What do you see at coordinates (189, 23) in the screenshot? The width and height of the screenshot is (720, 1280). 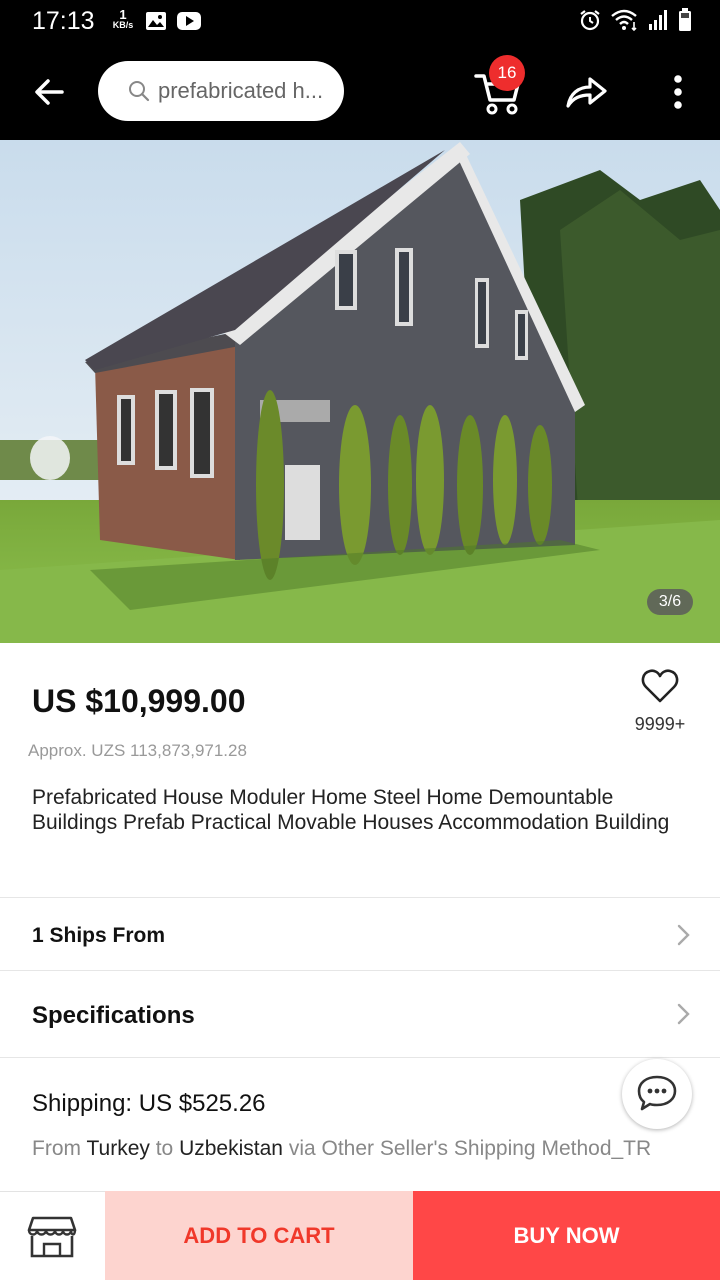 I see `youtube-icon` at bounding box center [189, 23].